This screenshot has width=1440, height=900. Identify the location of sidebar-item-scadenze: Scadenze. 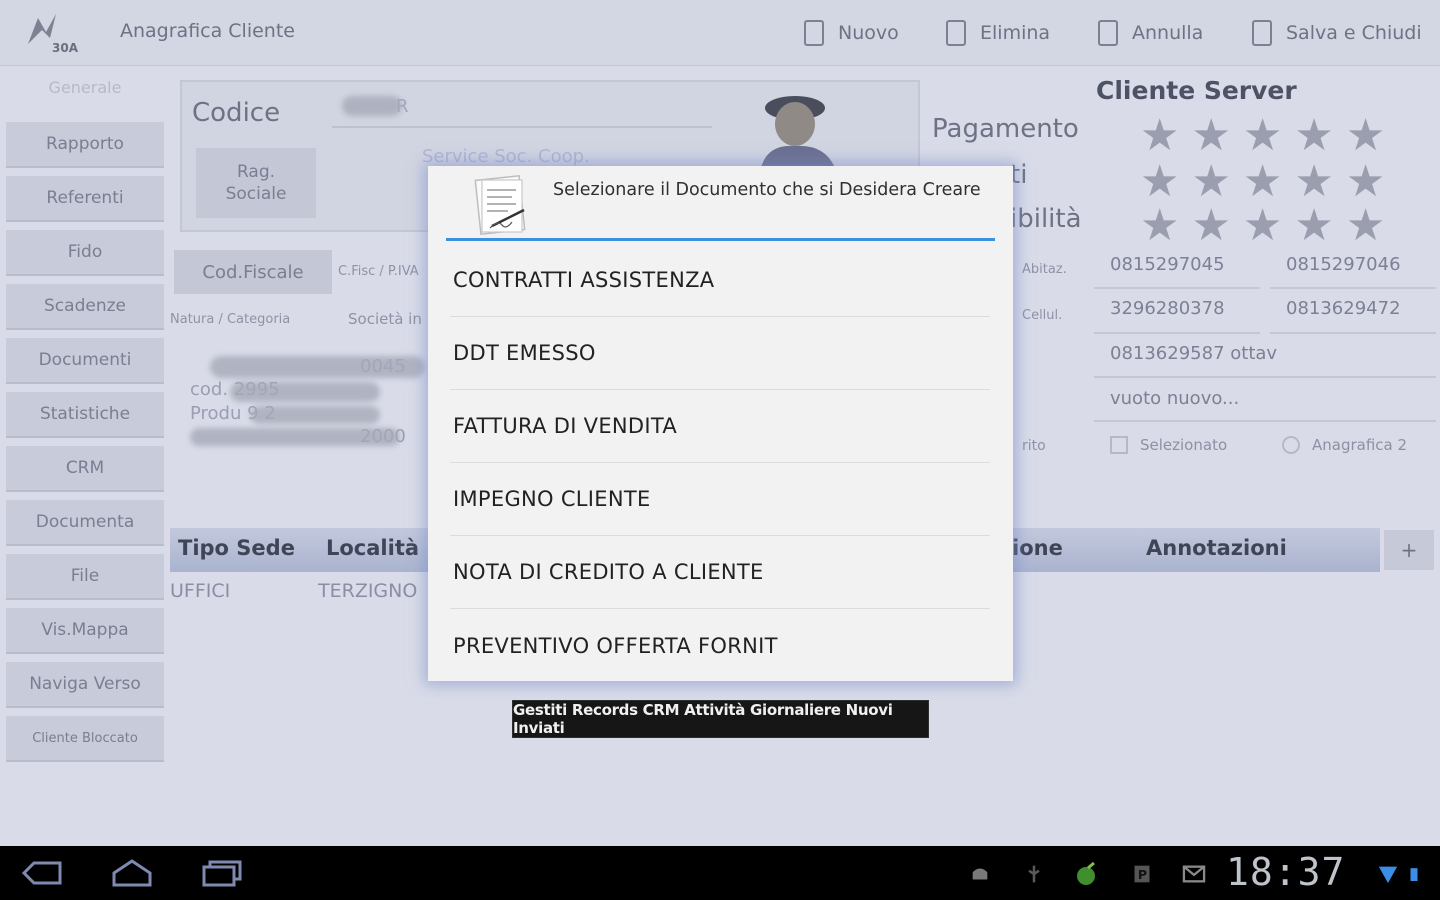
(85, 307).